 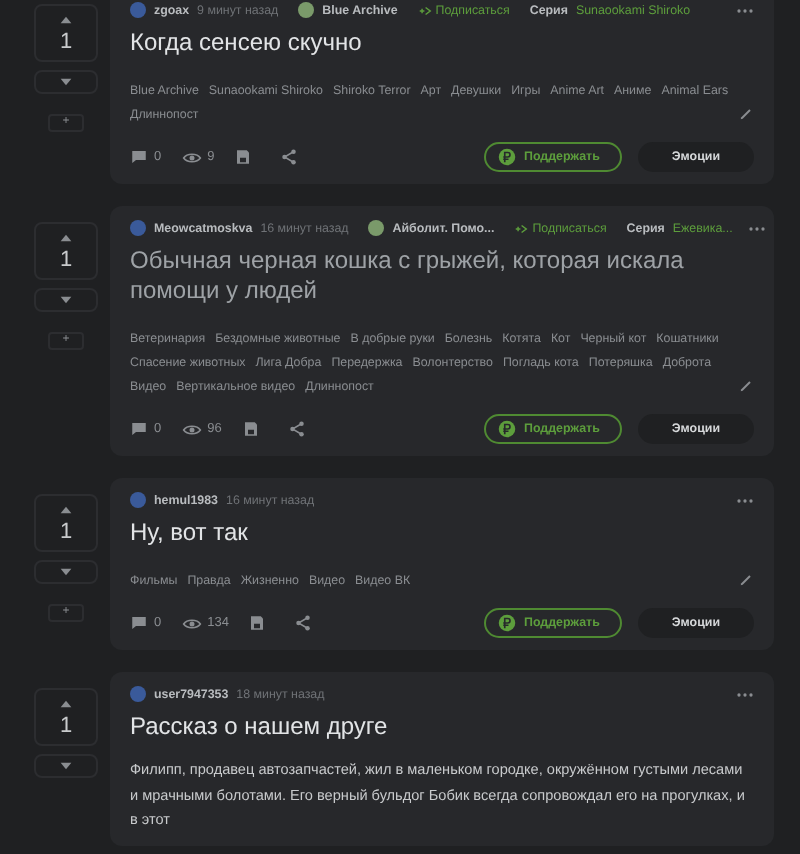 What do you see at coordinates (442, 43) in the screenshot?
I see `post-title: Когда сенсею скучно` at bounding box center [442, 43].